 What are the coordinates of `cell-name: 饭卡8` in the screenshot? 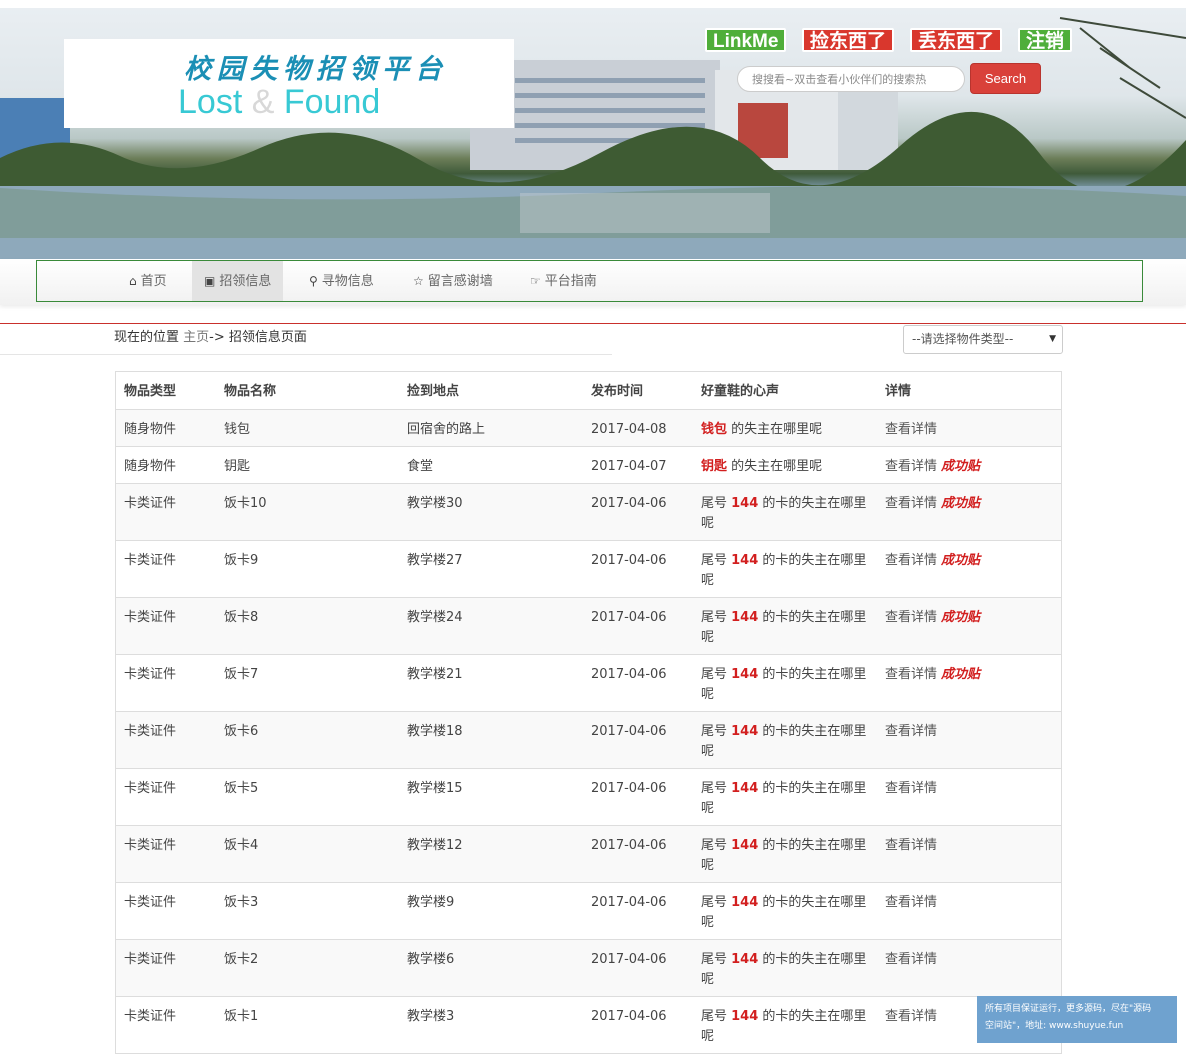 It's located at (241, 617).